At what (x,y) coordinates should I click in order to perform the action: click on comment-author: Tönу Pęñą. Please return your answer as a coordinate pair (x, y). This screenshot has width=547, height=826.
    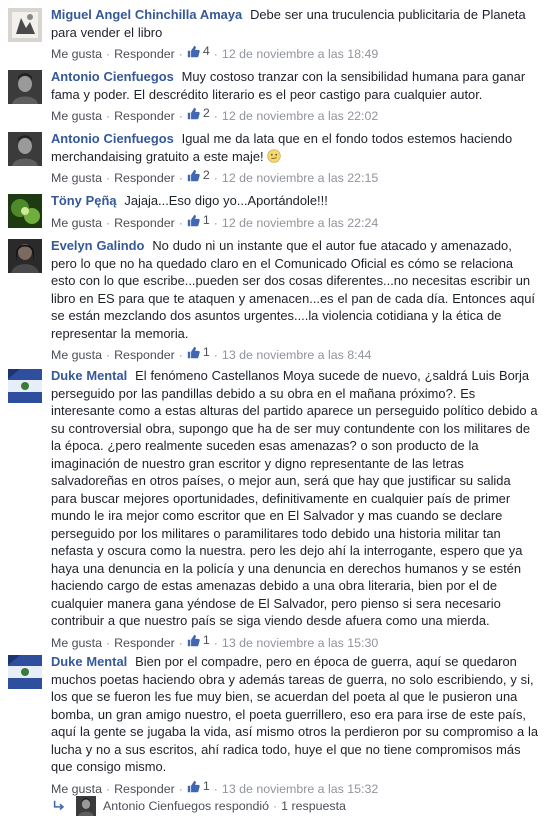
    Looking at the image, I should click on (83, 200).